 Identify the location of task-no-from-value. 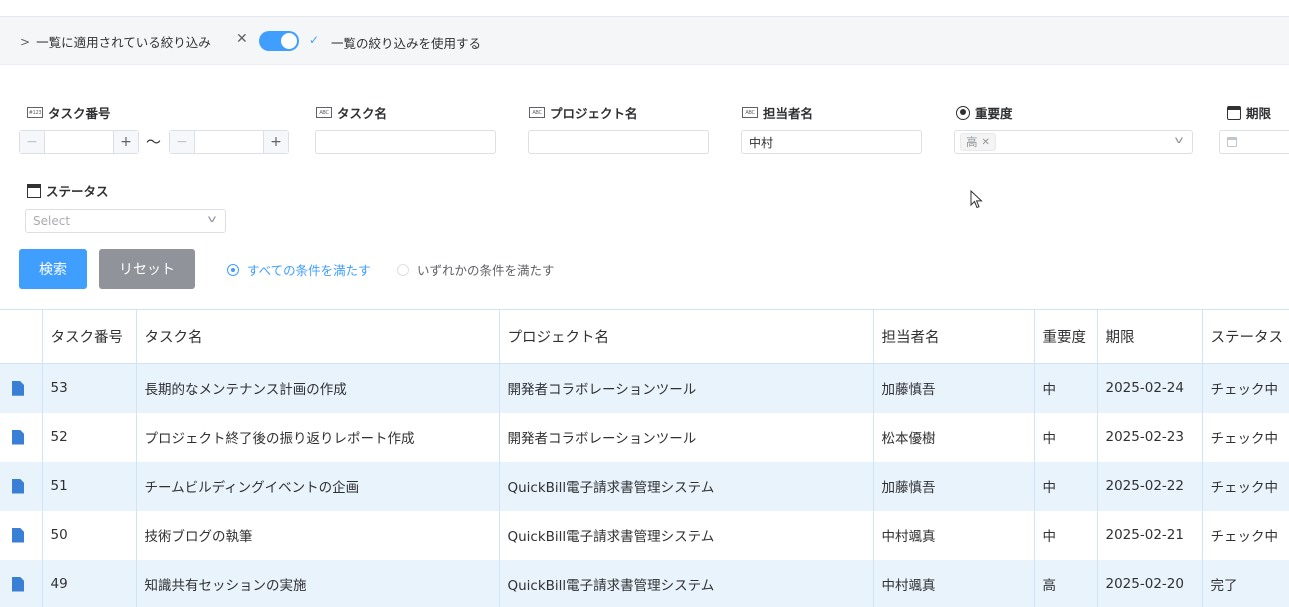
(79, 142).